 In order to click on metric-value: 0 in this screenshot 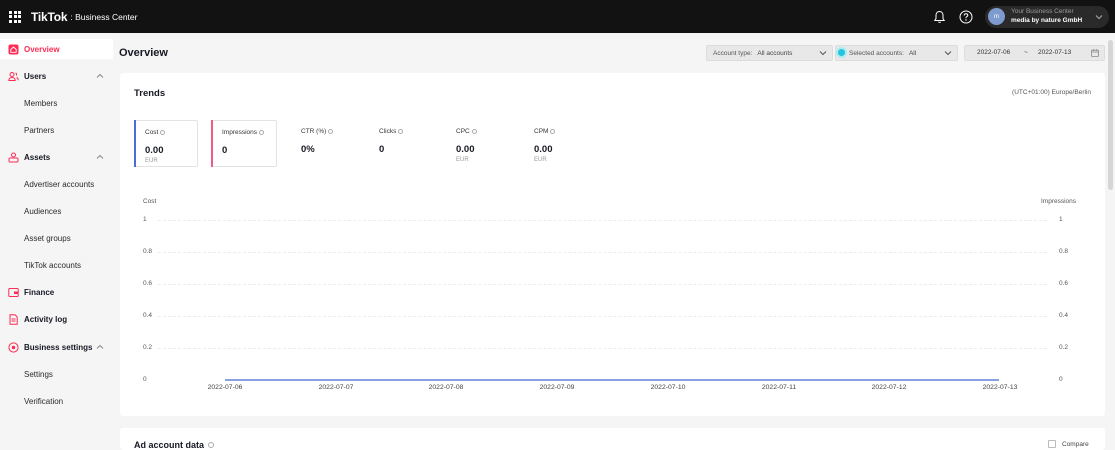, I will do `click(382, 149)`.